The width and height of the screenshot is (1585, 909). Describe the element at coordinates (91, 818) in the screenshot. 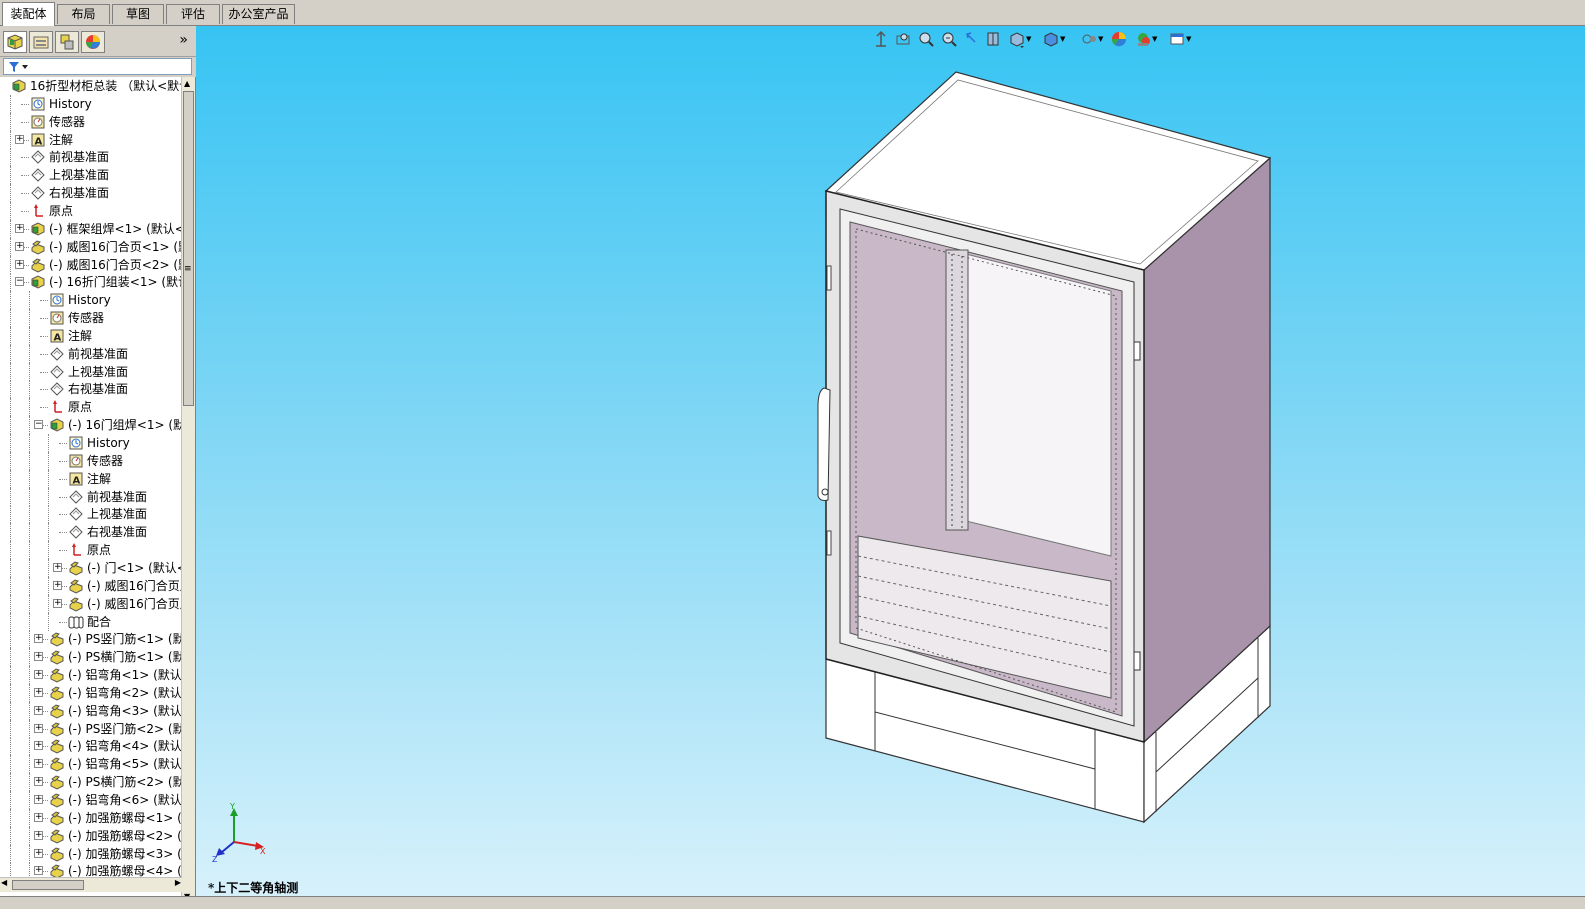

I see `tree-node: + (-) 加强筋螺母<1> (默` at that location.